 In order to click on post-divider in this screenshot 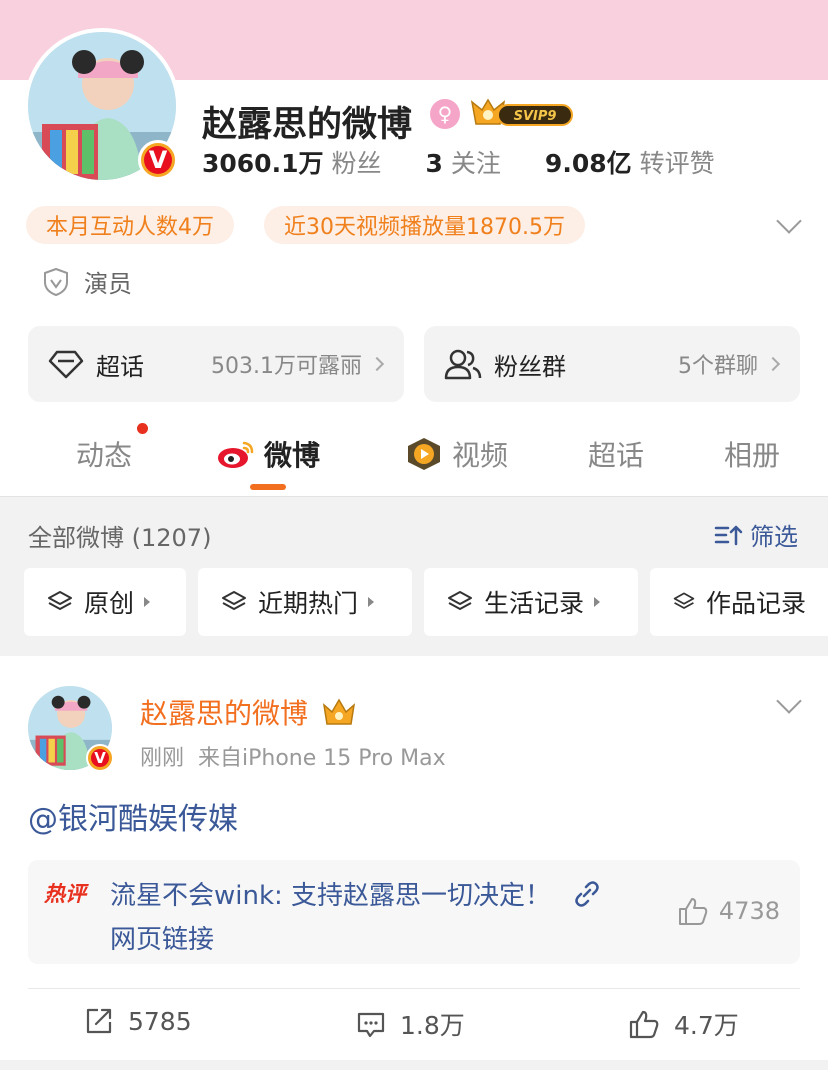, I will do `click(414, 988)`.